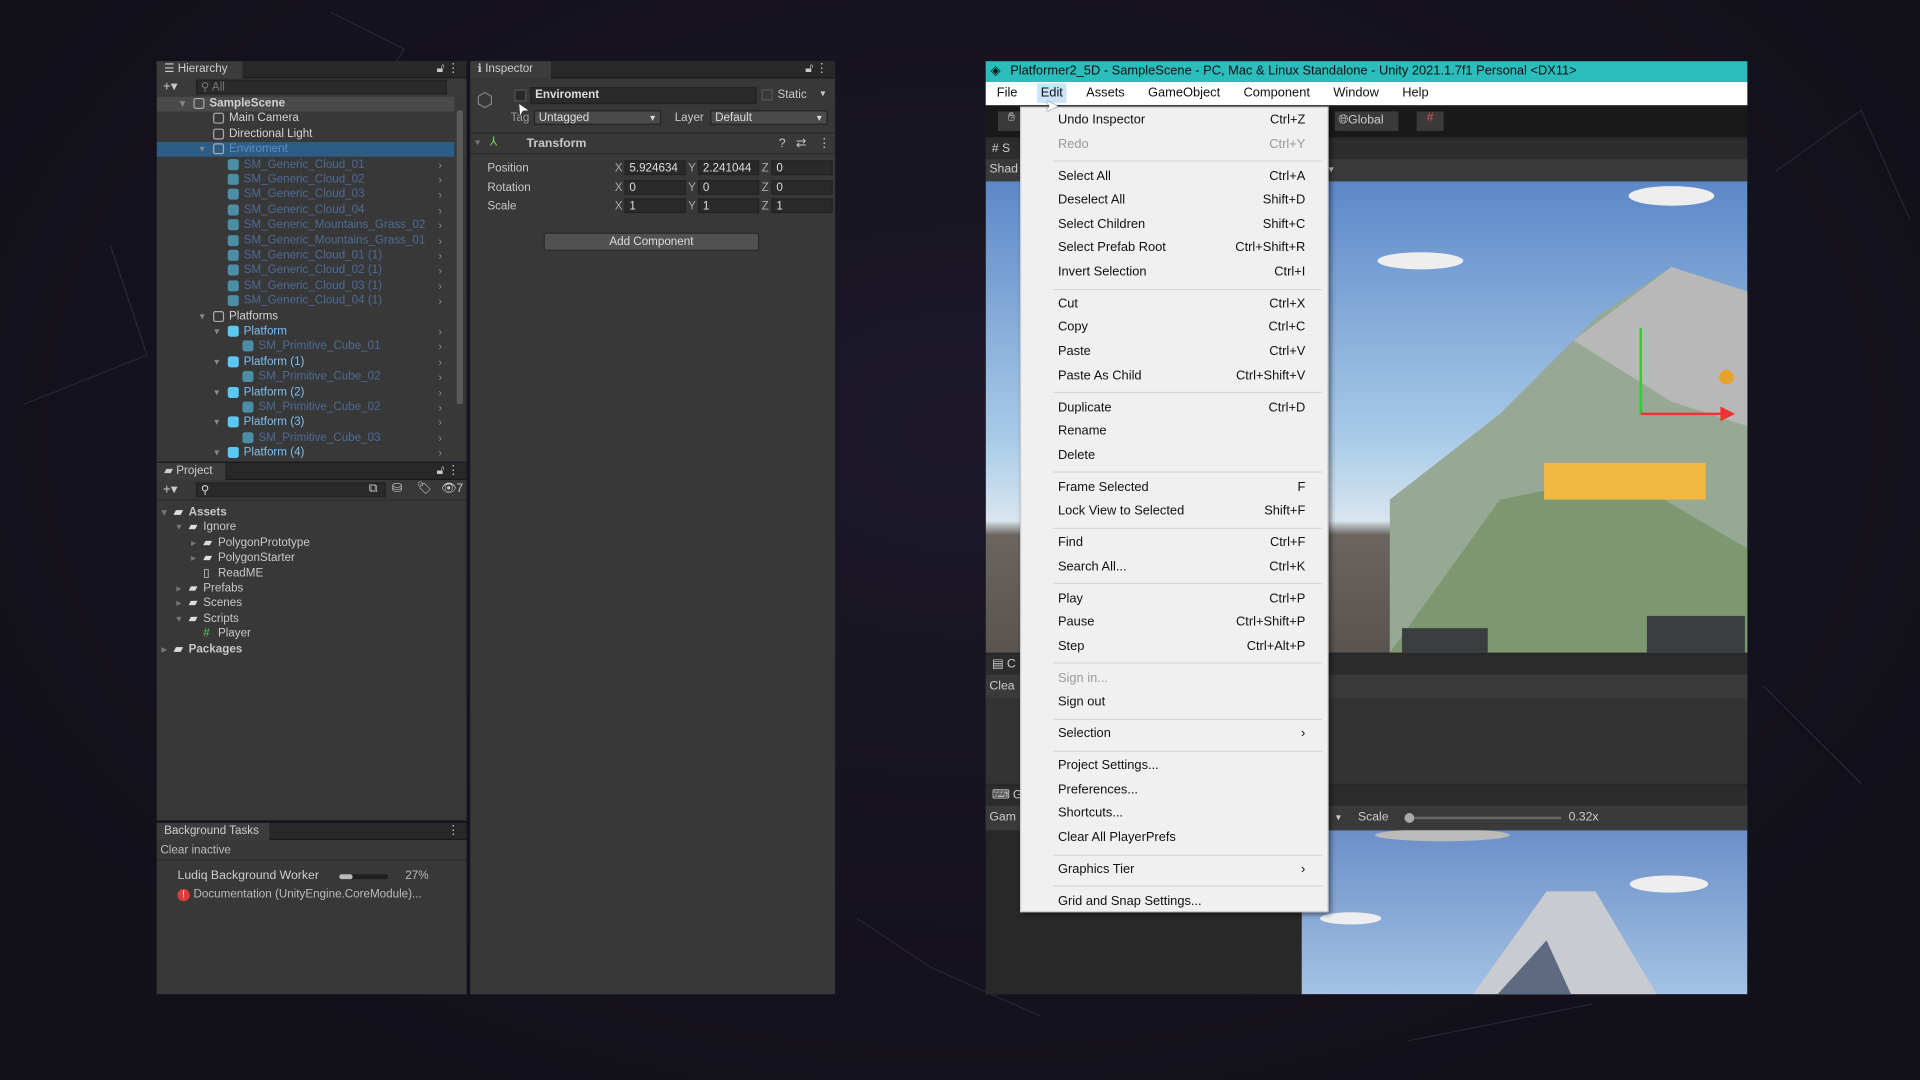 The image size is (1920, 1080). Describe the element at coordinates (306, 195) in the screenshot. I see `hierarchy-item: SM_Generic_Cloud_03 ›` at that location.